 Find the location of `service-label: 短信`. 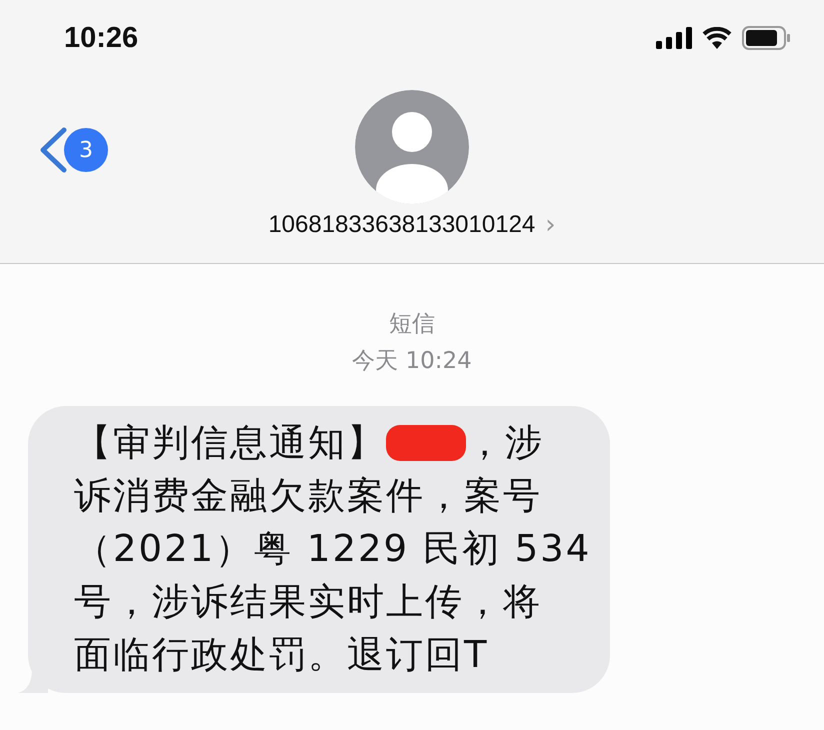

service-label: 短信 is located at coordinates (412, 324).